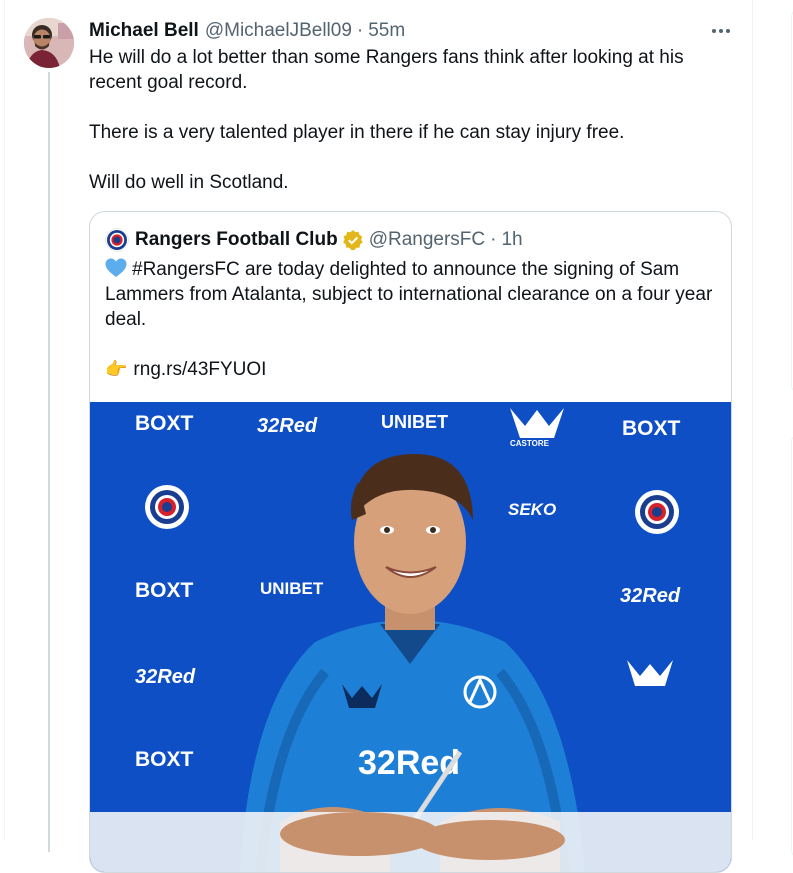 This screenshot has width=793, height=873. What do you see at coordinates (752, 420) in the screenshot?
I see `timeline-right-border` at bounding box center [752, 420].